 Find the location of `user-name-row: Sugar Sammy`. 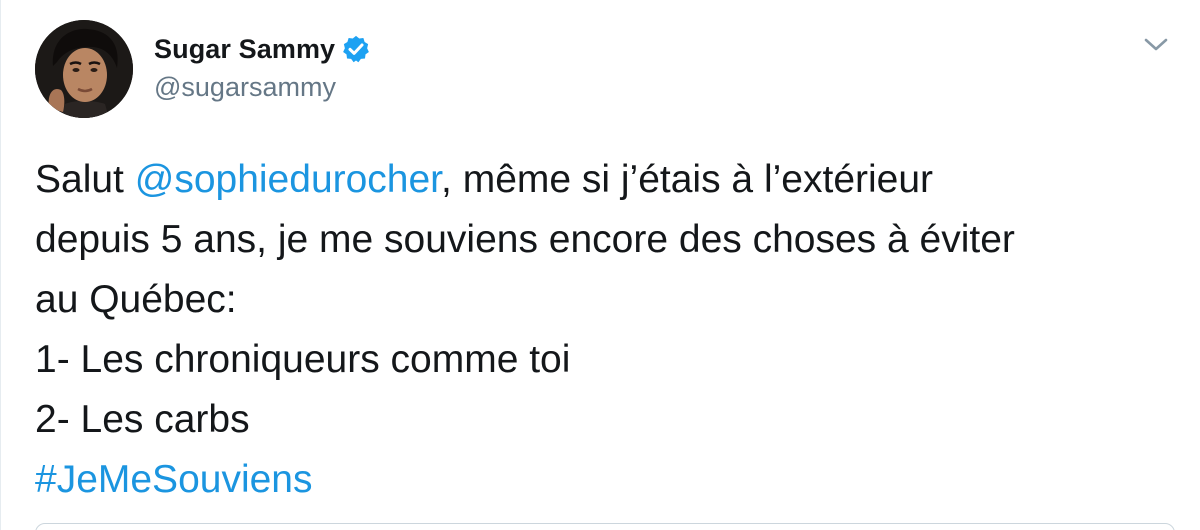

user-name-row: Sugar Sammy is located at coordinates (262, 49).